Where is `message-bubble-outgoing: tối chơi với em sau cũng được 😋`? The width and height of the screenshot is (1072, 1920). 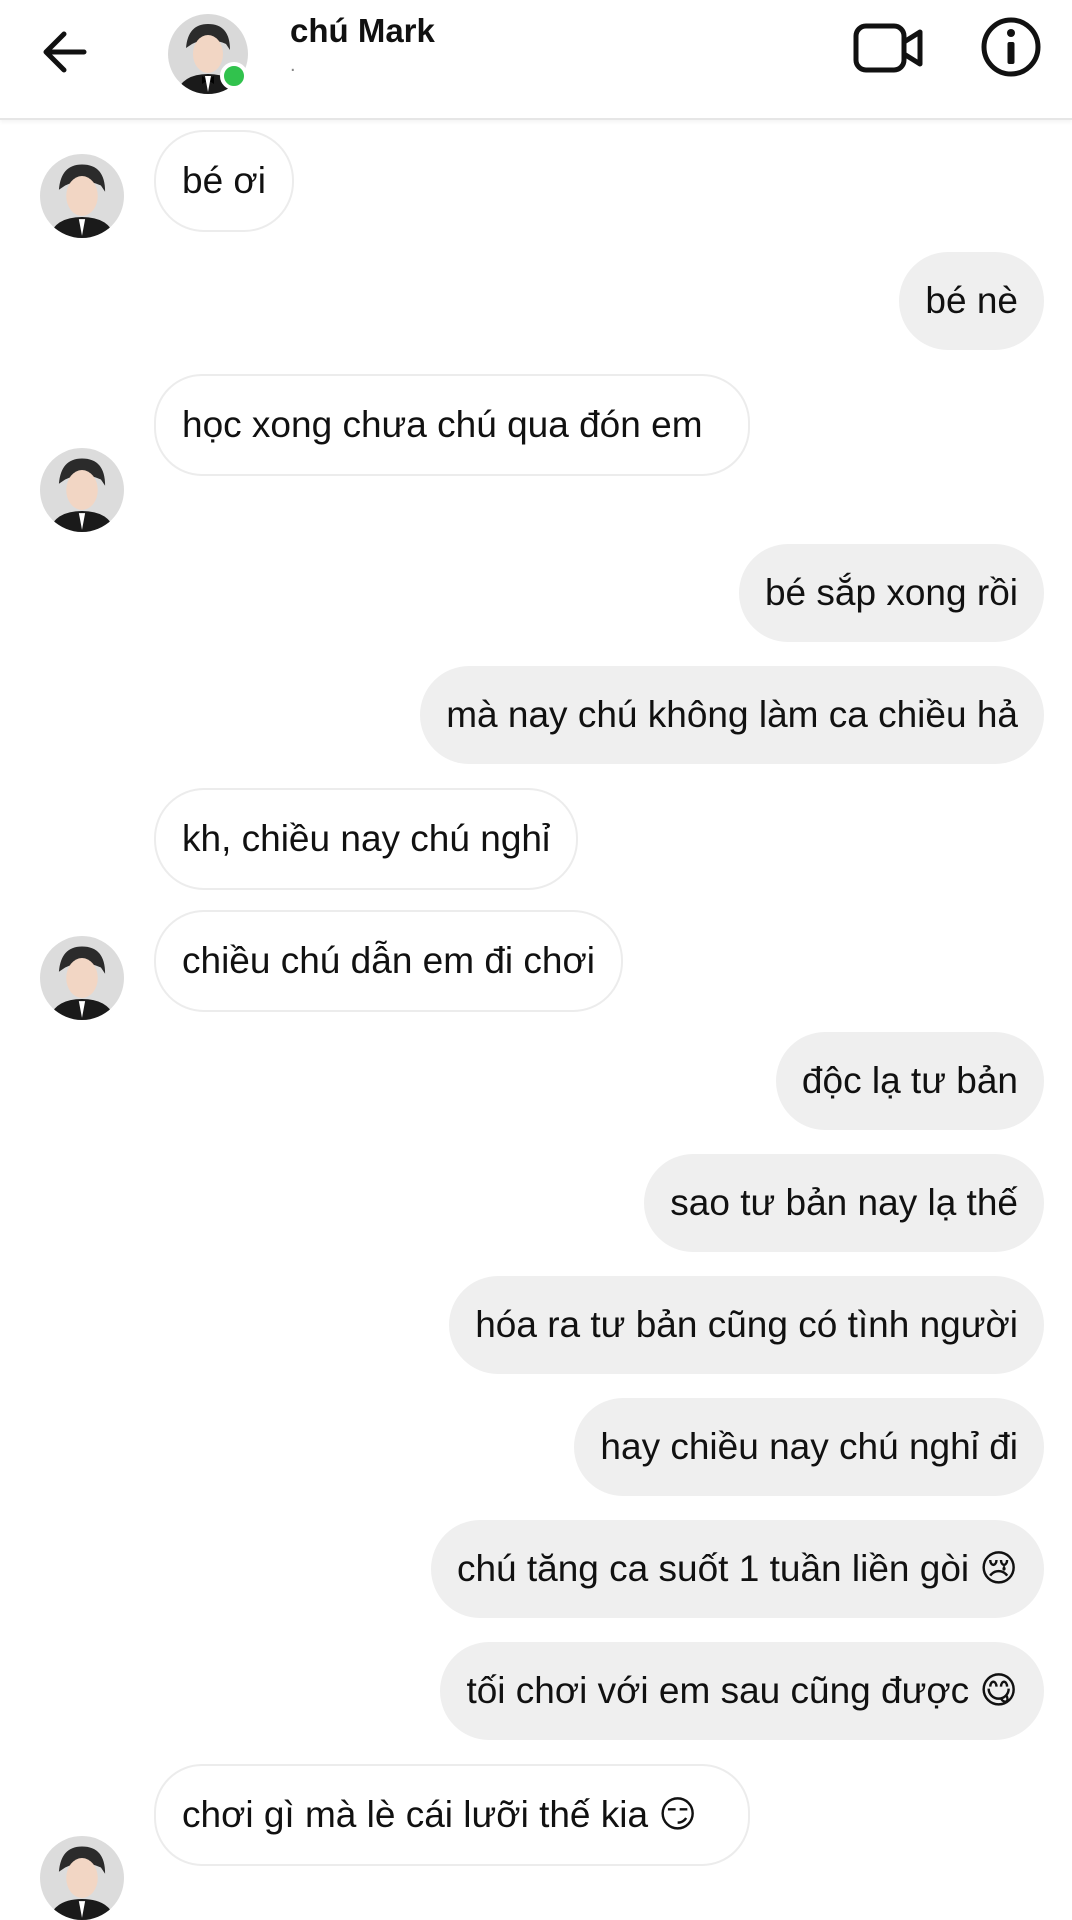 message-bubble-outgoing: tối chơi với em sau cũng được 😋 is located at coordinates (742, 1691).